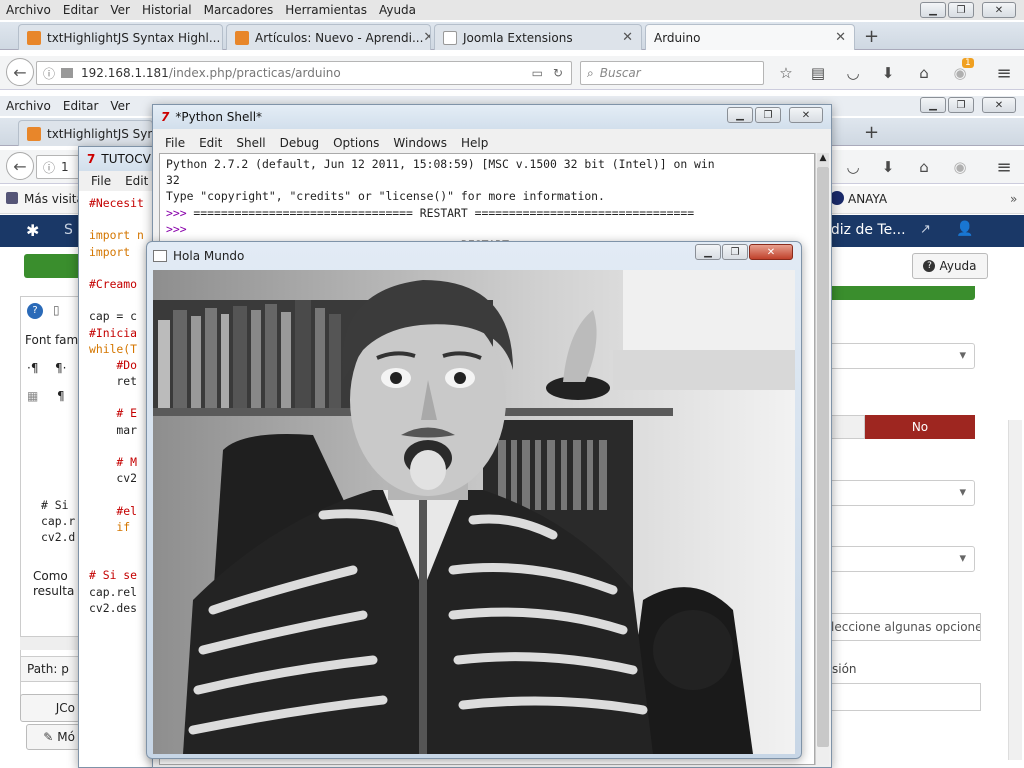 The image size is (1024, 768). Describe the element at coordinates (254, 73) in the screenshot. I see `url-path: /index.php/practicas/arduino` at that location.